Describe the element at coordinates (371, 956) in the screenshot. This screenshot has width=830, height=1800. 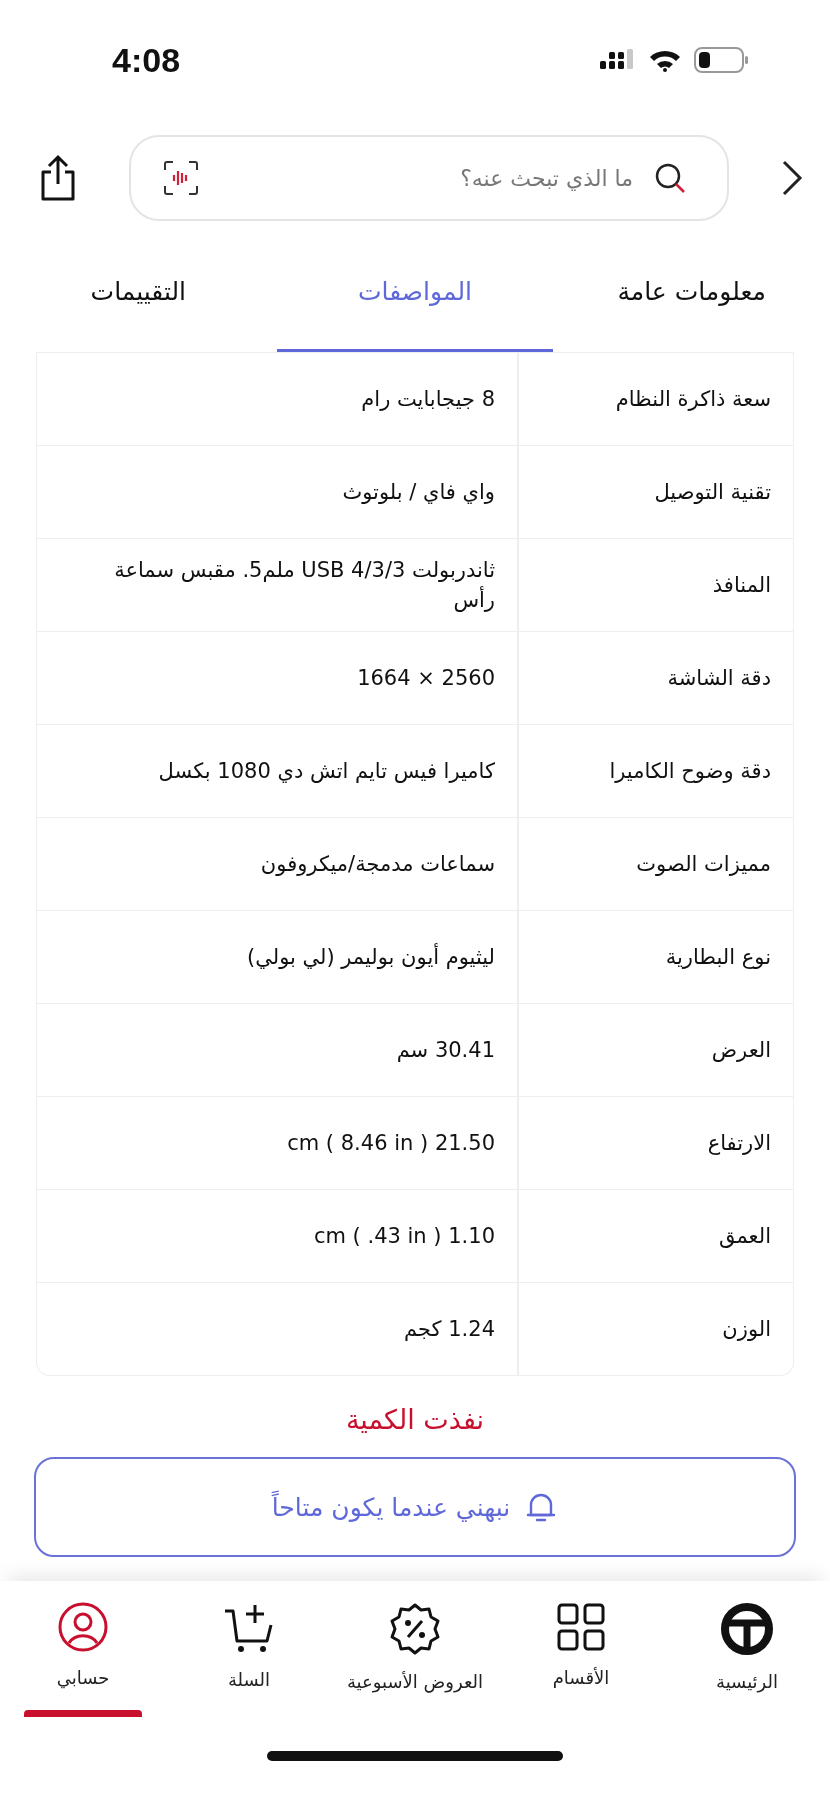
I see `spec-value: ليثيوم أيون بوليمر (لي بولي)` at that location.